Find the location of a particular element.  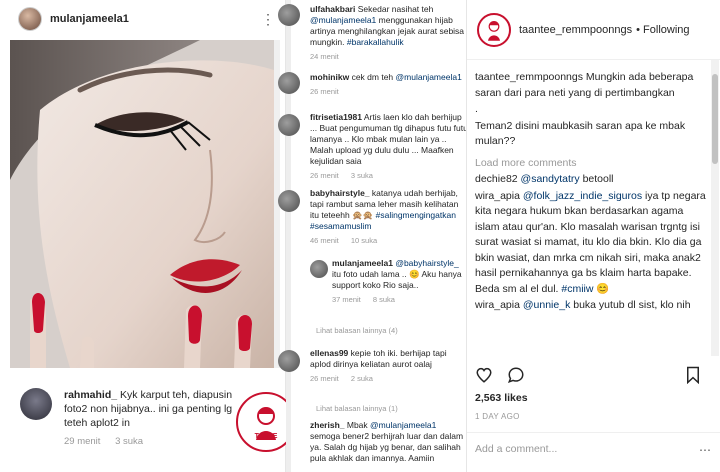

comment-meta: 26 menit 3 suka is located at coordinates (389, 175).